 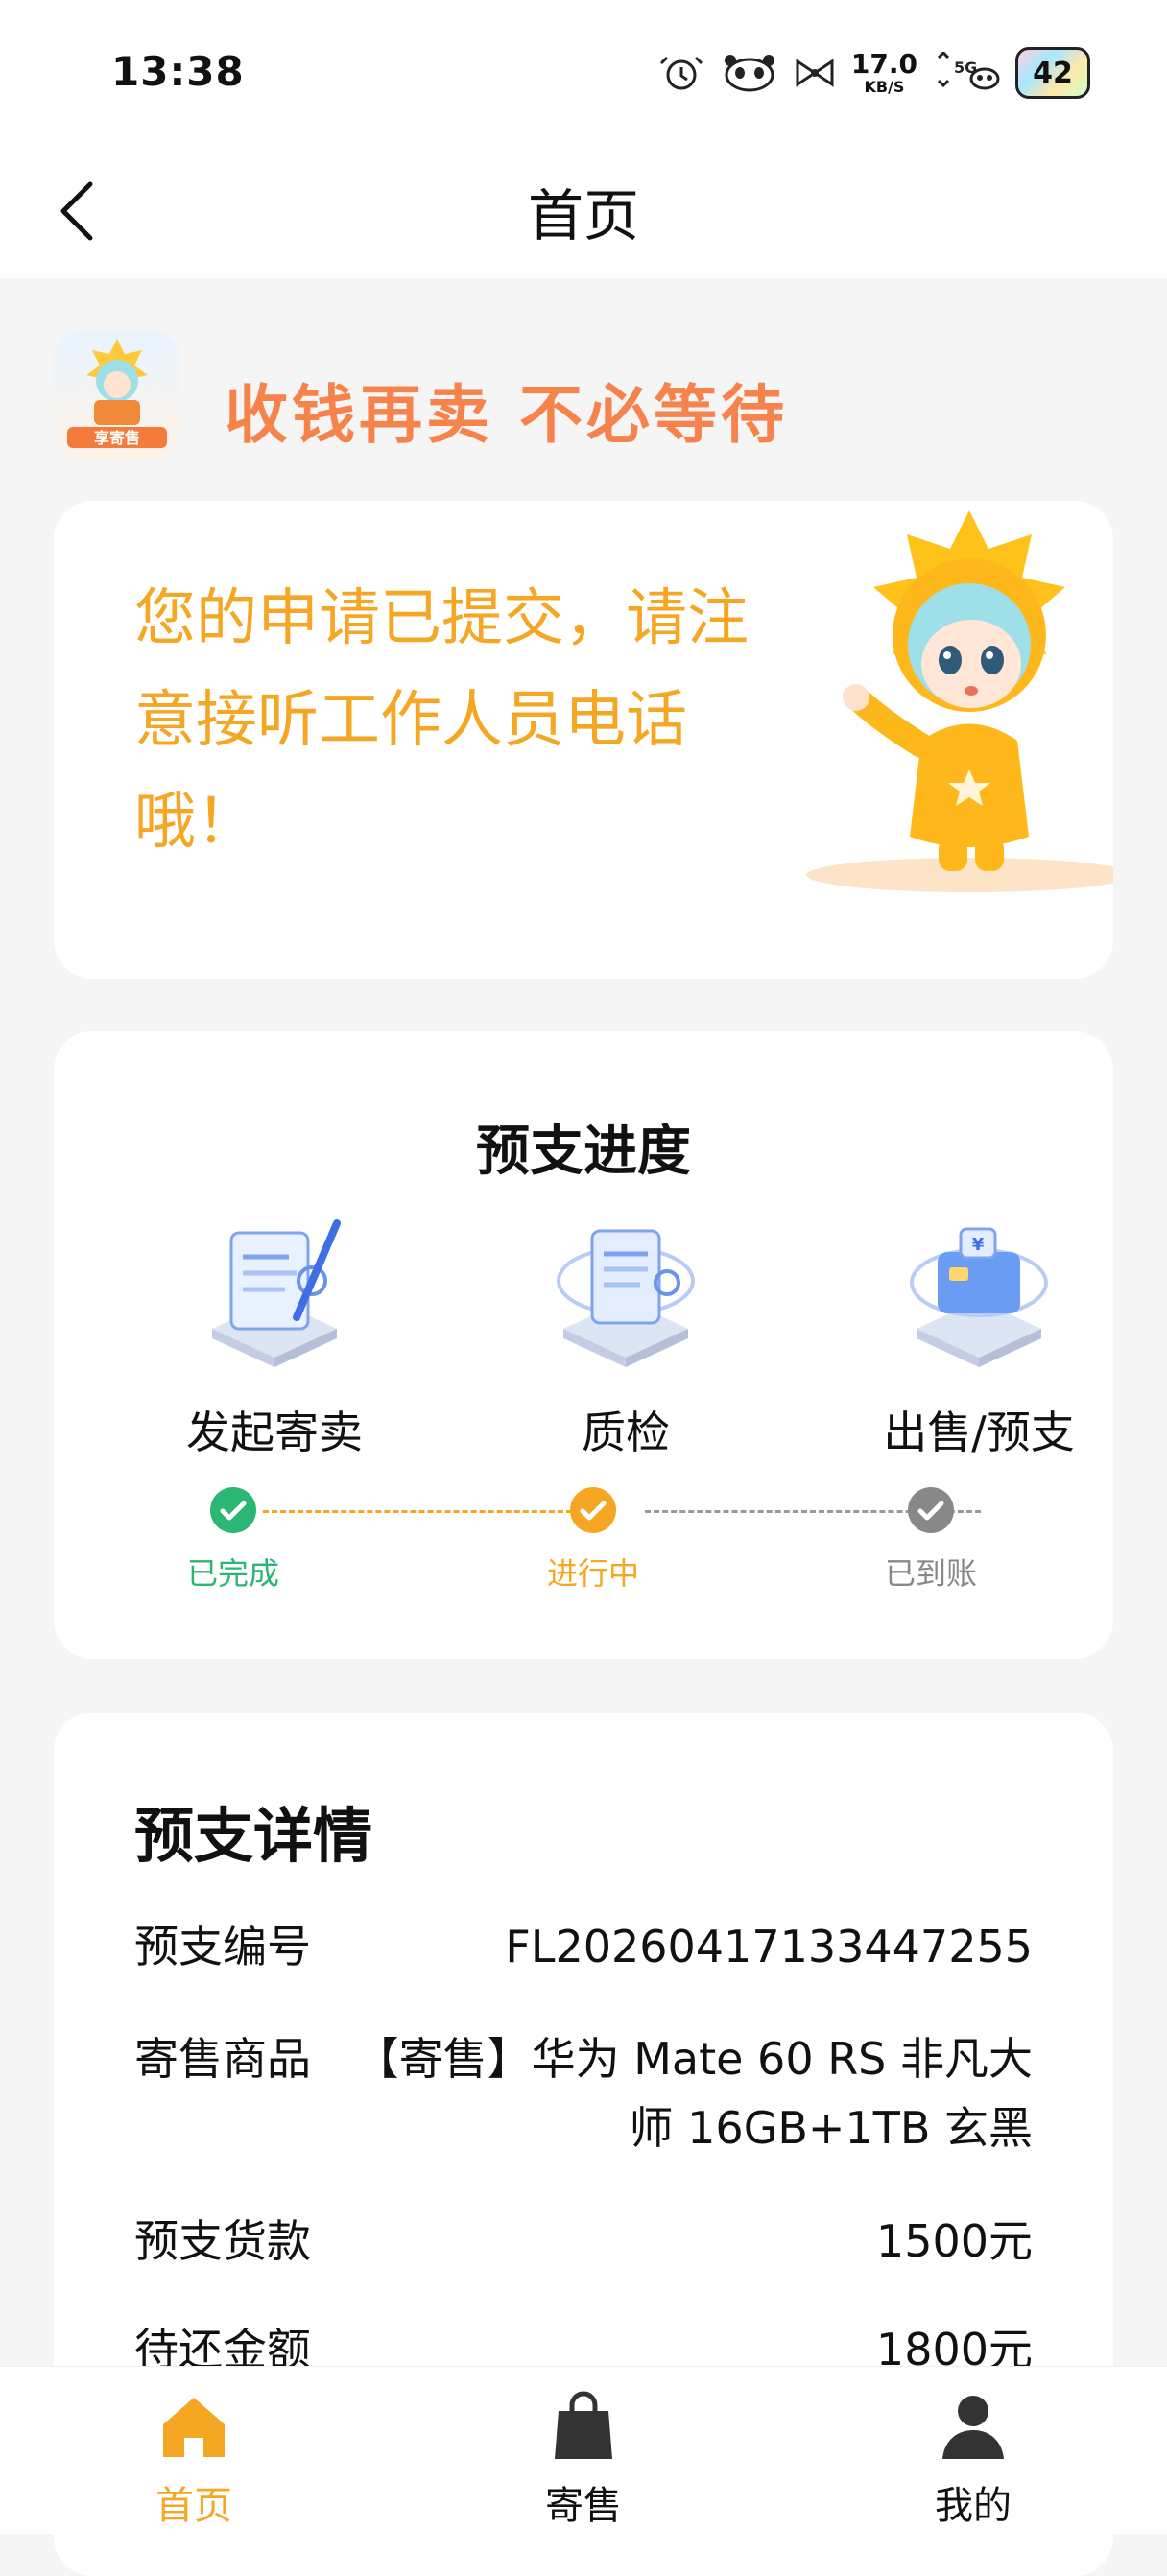 I want to click on nav-header: 首页, so click(x=583, y=211).